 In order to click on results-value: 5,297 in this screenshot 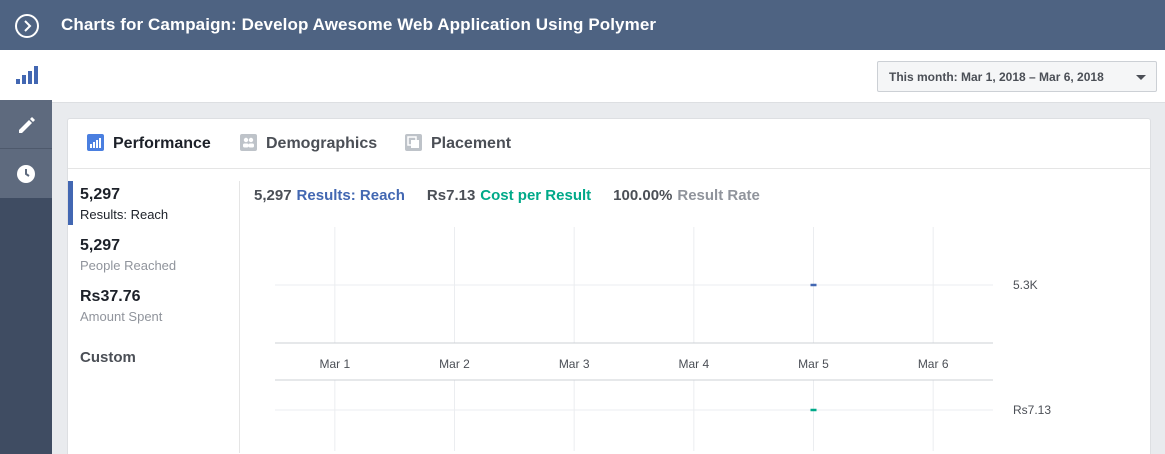, I will do `click(273, 195)`.